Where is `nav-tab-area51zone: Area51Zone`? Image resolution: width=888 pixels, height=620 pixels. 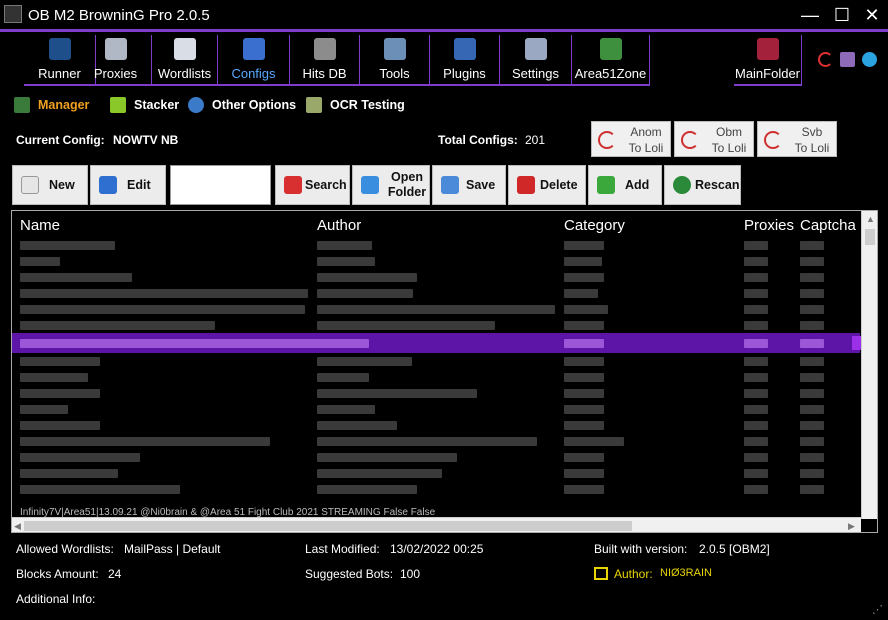 nav-tab-area51zone: Area51Zone is located at coordinates (611, 60).